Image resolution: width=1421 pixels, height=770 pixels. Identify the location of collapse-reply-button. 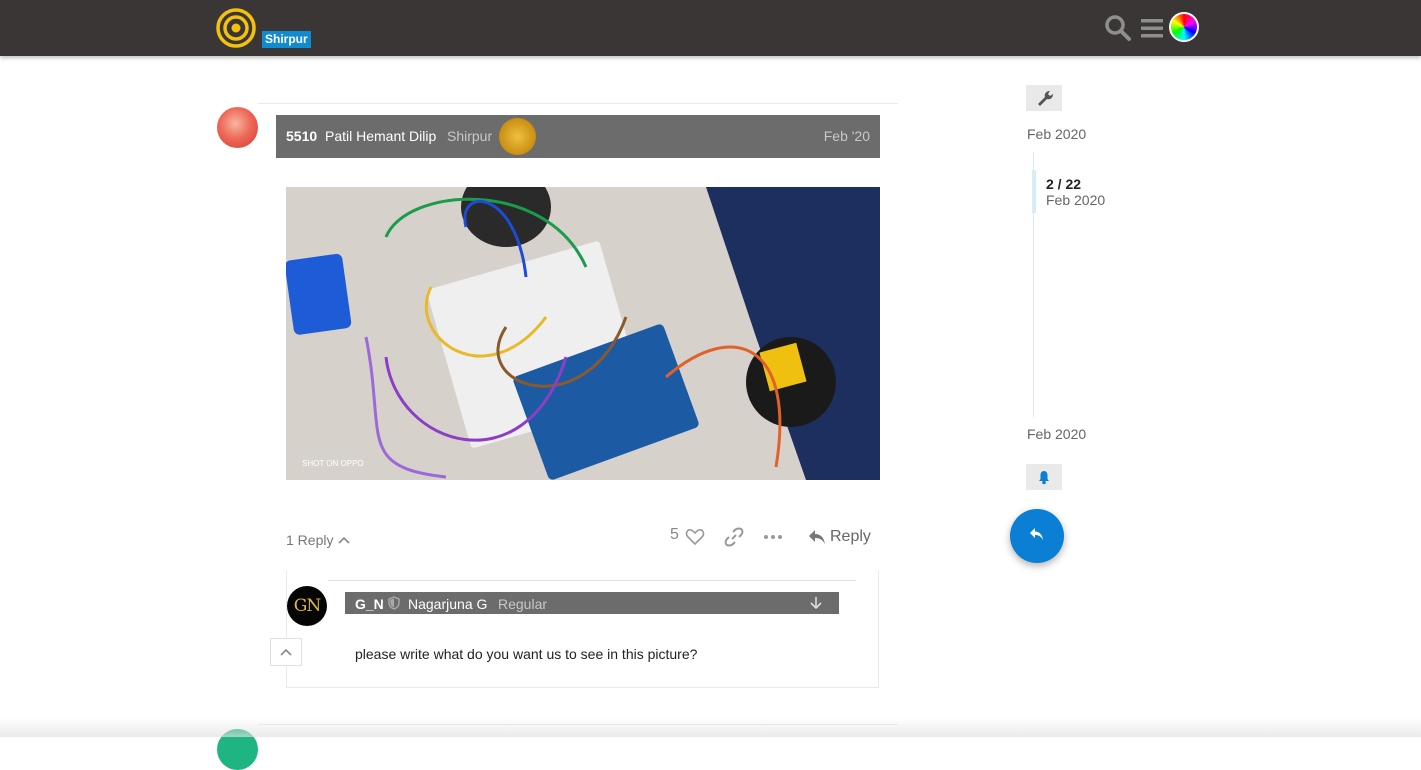
(286, 652).